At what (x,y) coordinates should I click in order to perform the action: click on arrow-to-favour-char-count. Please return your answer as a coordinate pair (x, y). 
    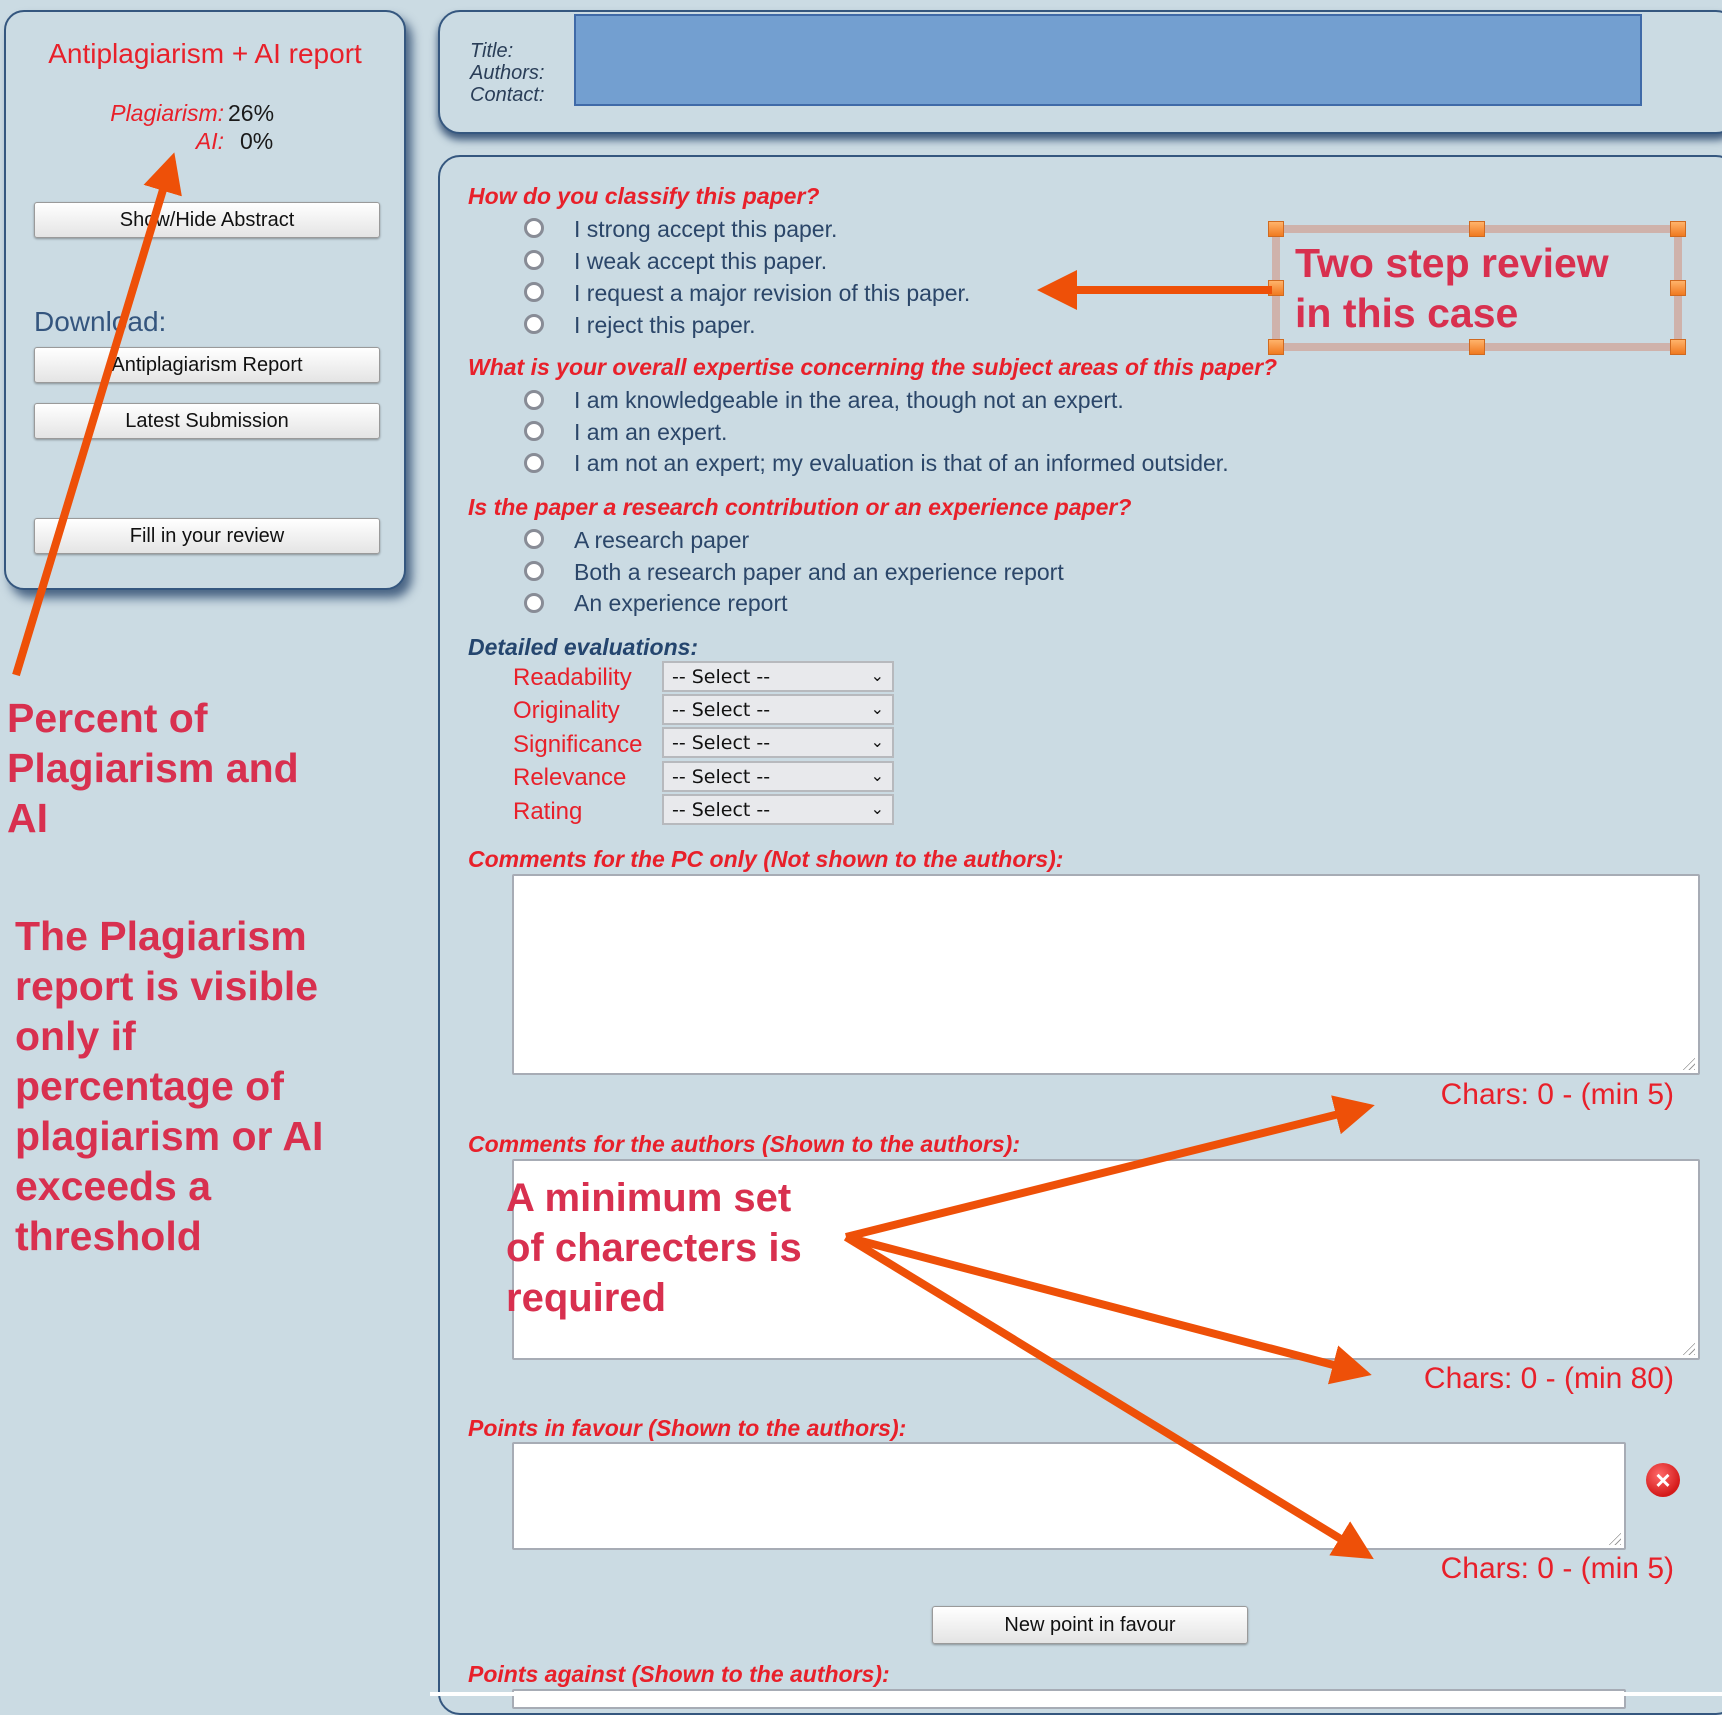
    Looking at the image, I should click on (1108, 1396).